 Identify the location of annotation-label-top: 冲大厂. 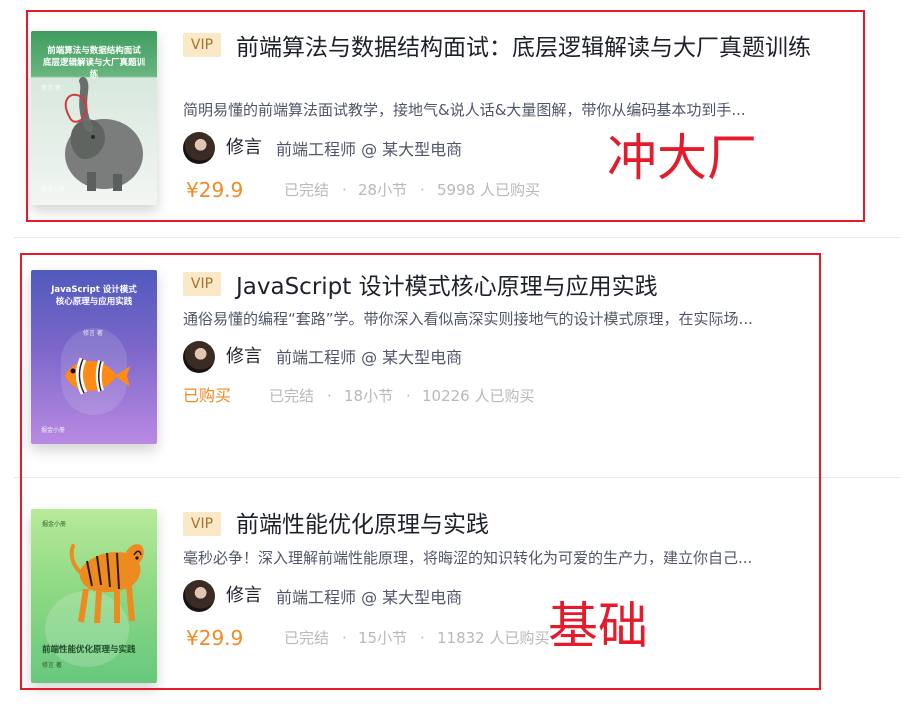
(682, 158).